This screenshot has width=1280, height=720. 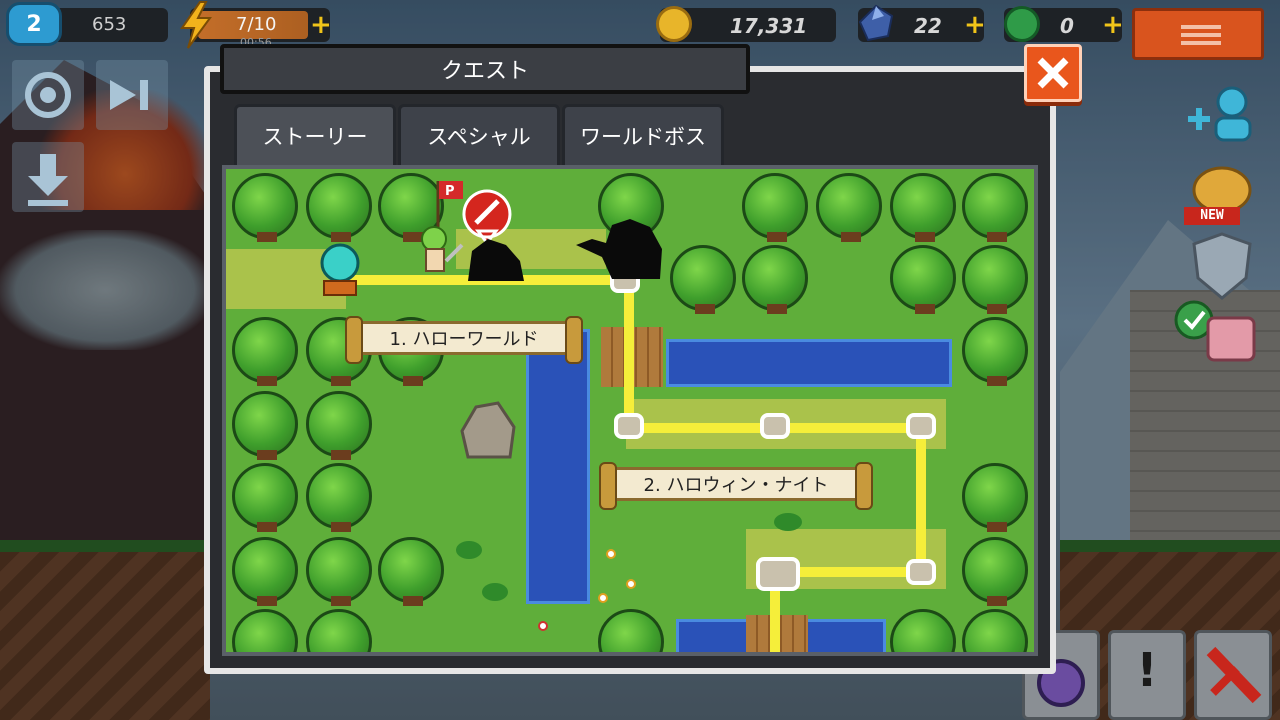 What do you see at coordinates (256, 24) in the screenshot?
I see `stamina-value: 7/10` at bounding box center [256, 24].